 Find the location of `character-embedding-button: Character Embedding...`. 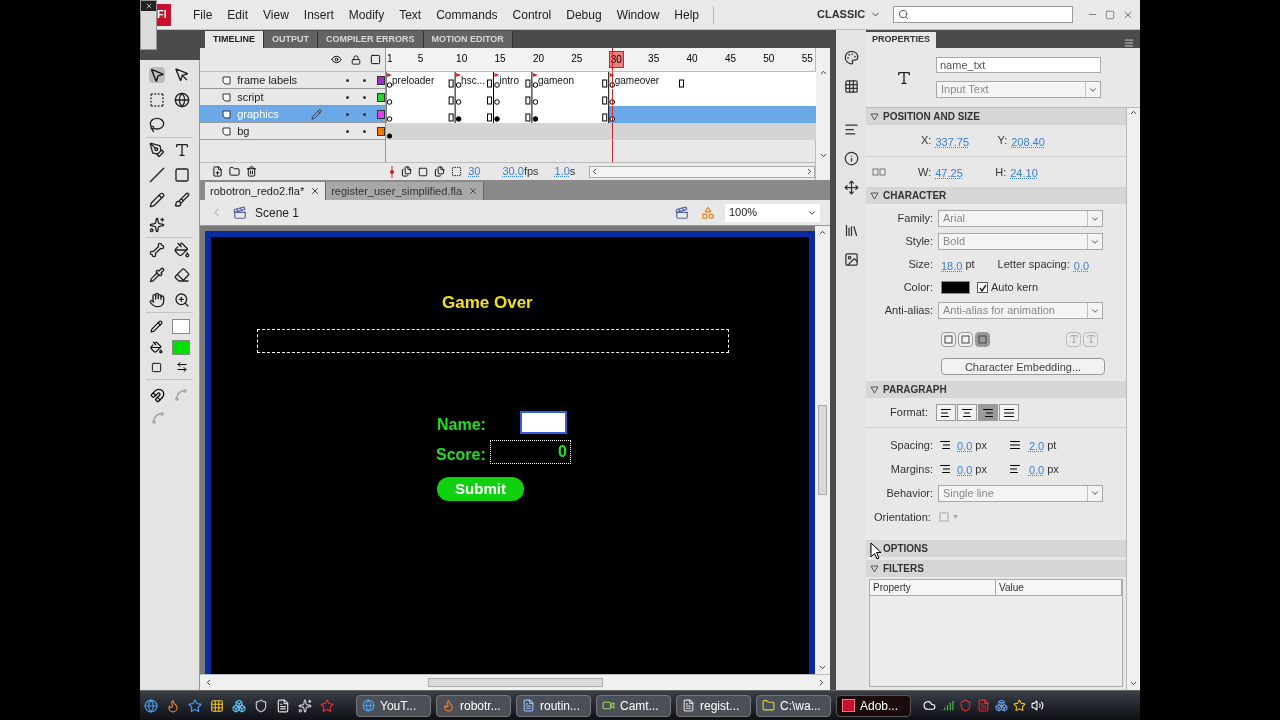

character-embedding-button: Character Embedding... is located at coordinates (1023, 366).